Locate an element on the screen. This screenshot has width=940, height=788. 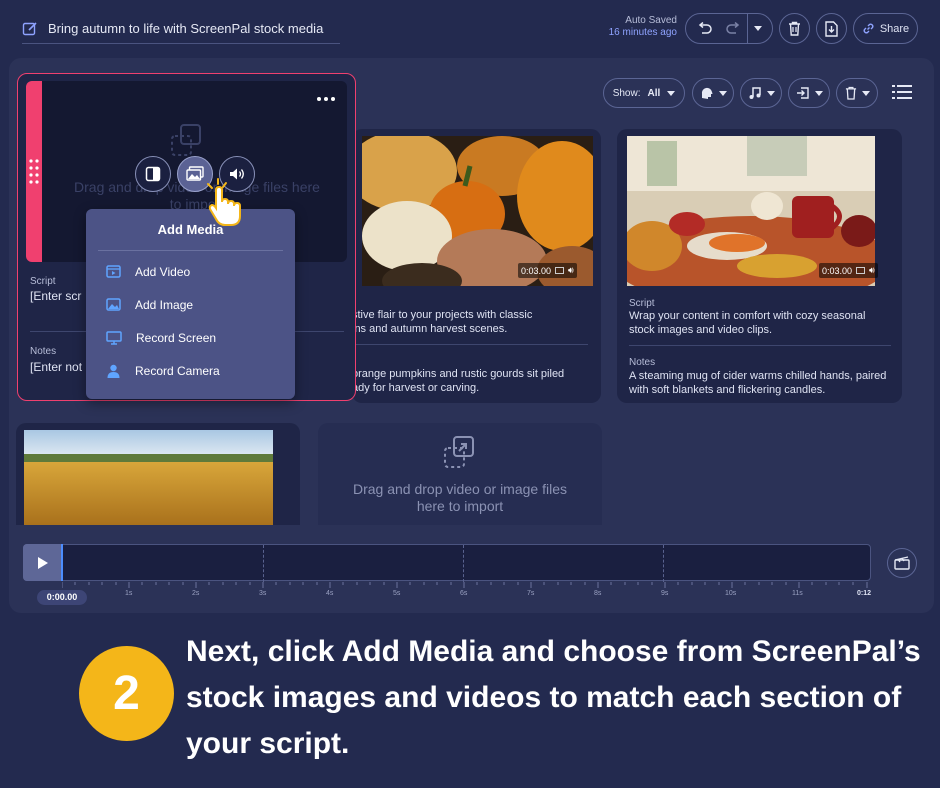
playhead is located at coordinates (62, 562).